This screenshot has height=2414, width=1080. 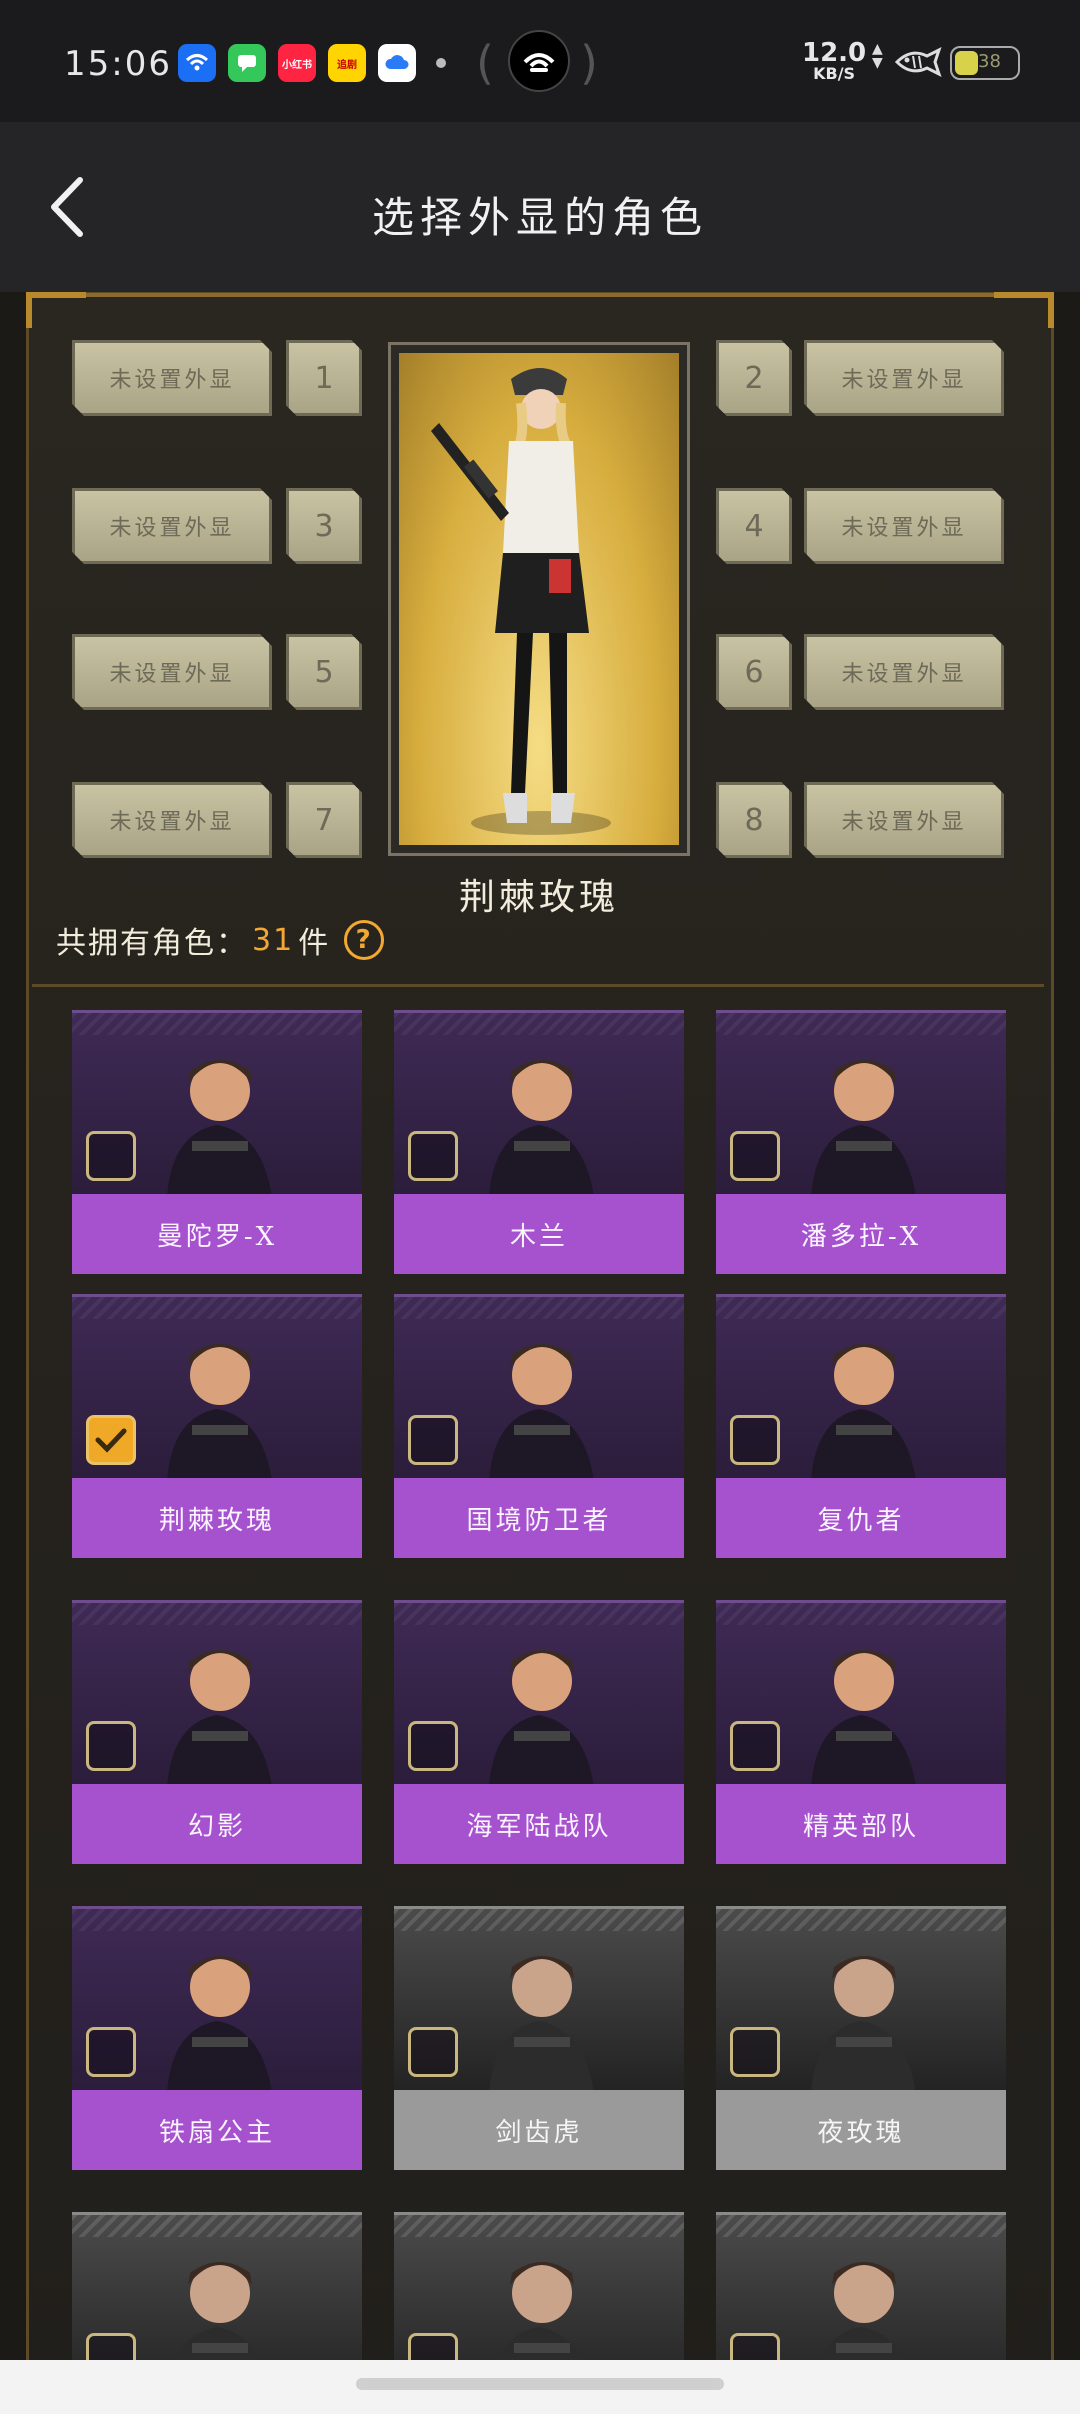 I want to click on character-card-label: 国境防卫者, so click(x=539, y=1518).